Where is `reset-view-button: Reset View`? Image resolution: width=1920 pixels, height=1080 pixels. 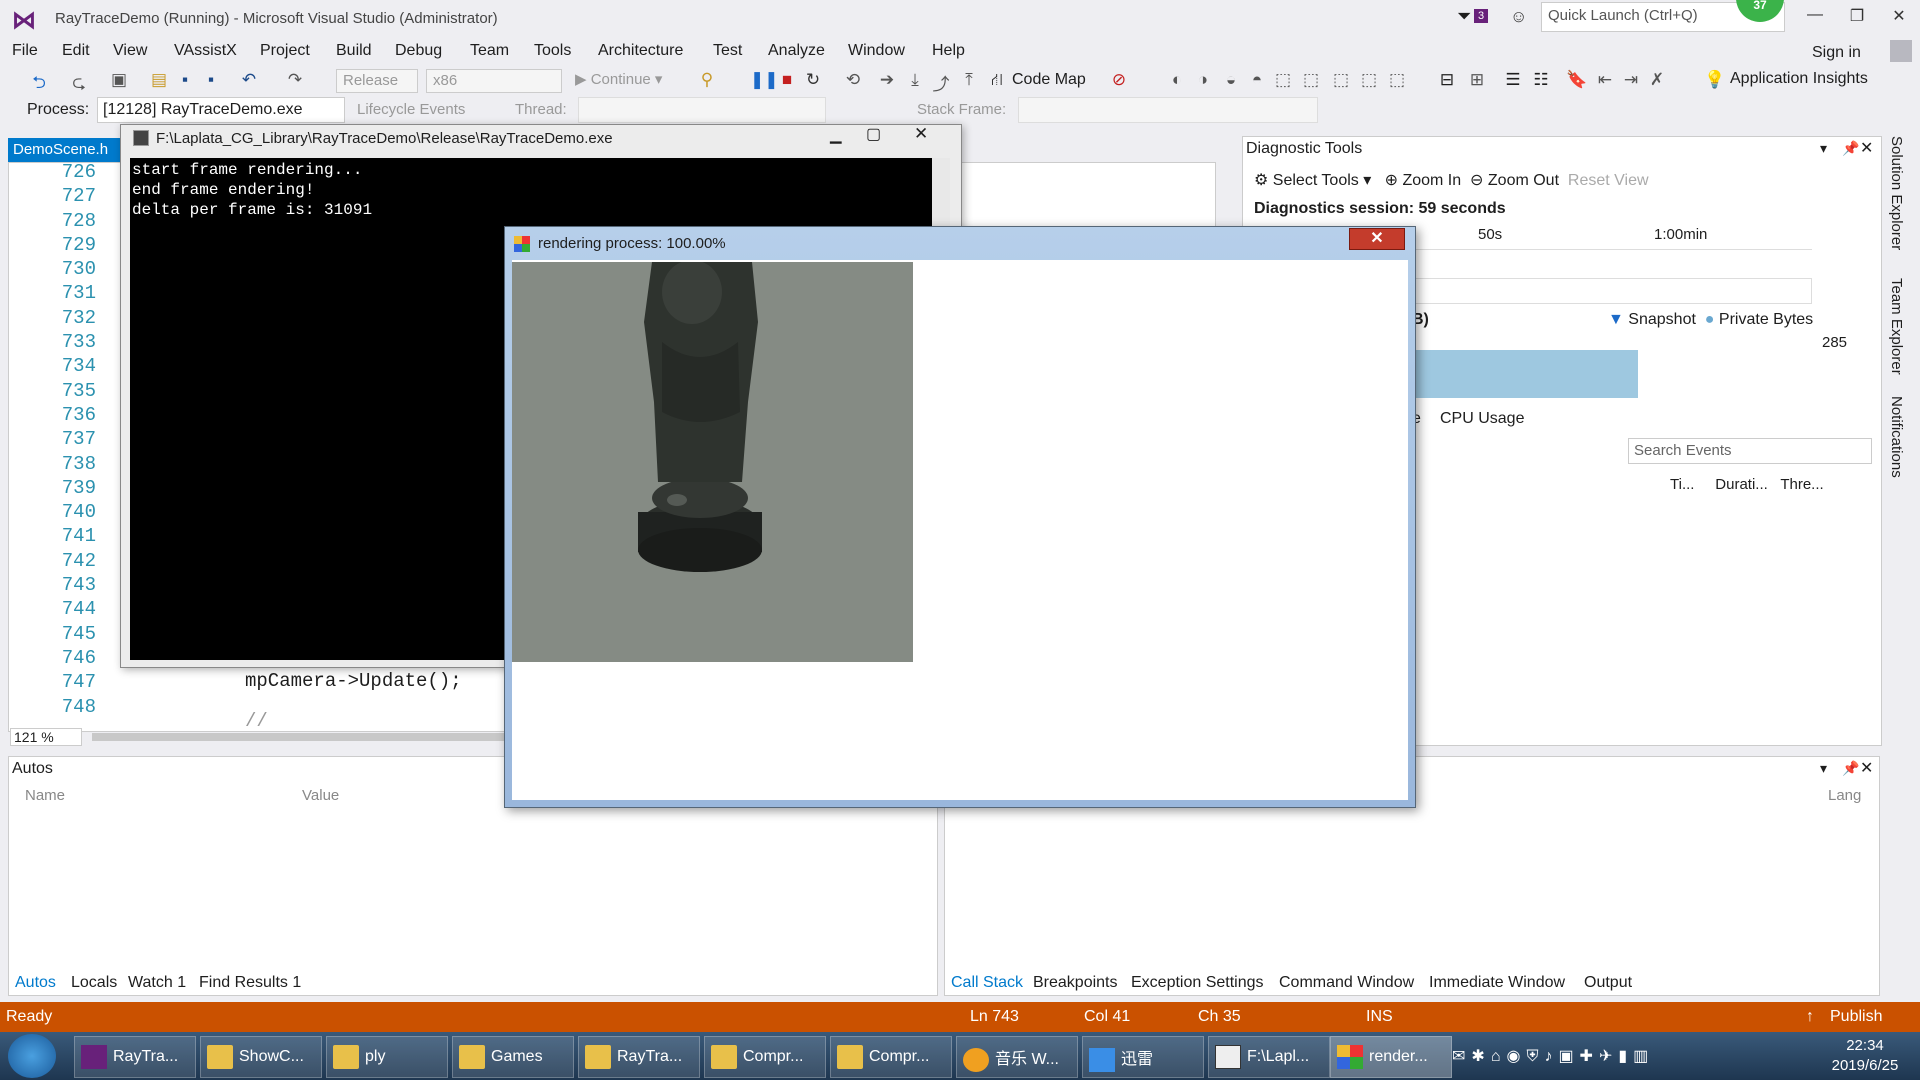
reset-view-button: Reset View is located at coordinates (1608, 180).